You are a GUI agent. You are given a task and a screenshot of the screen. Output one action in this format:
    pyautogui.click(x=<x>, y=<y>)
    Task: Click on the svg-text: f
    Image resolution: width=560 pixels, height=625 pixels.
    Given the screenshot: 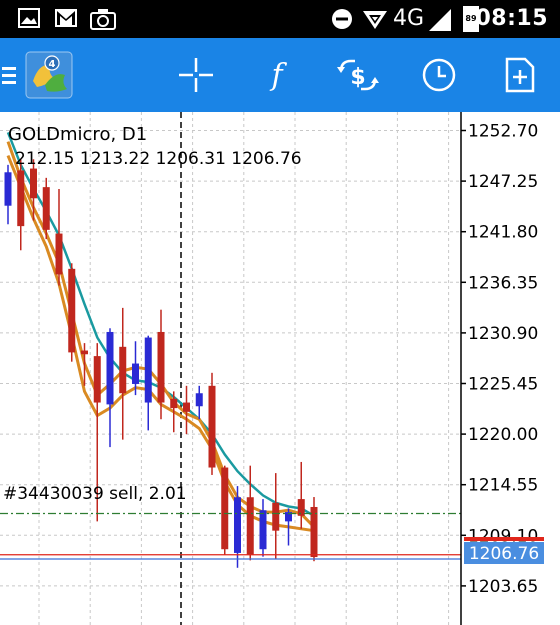 What is the action you would take?
    pyautogui.click(x=278, y=75)
    